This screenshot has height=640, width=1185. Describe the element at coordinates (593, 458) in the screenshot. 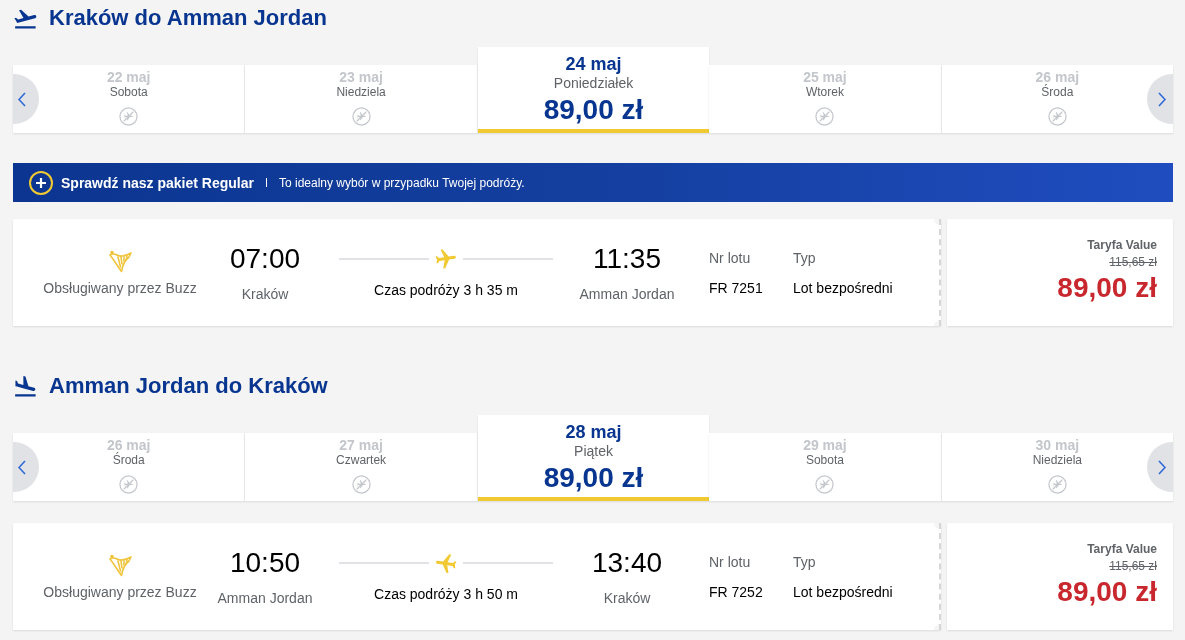

I see `date-tab: 28 maj Piątek 89,00 zł` at that location.